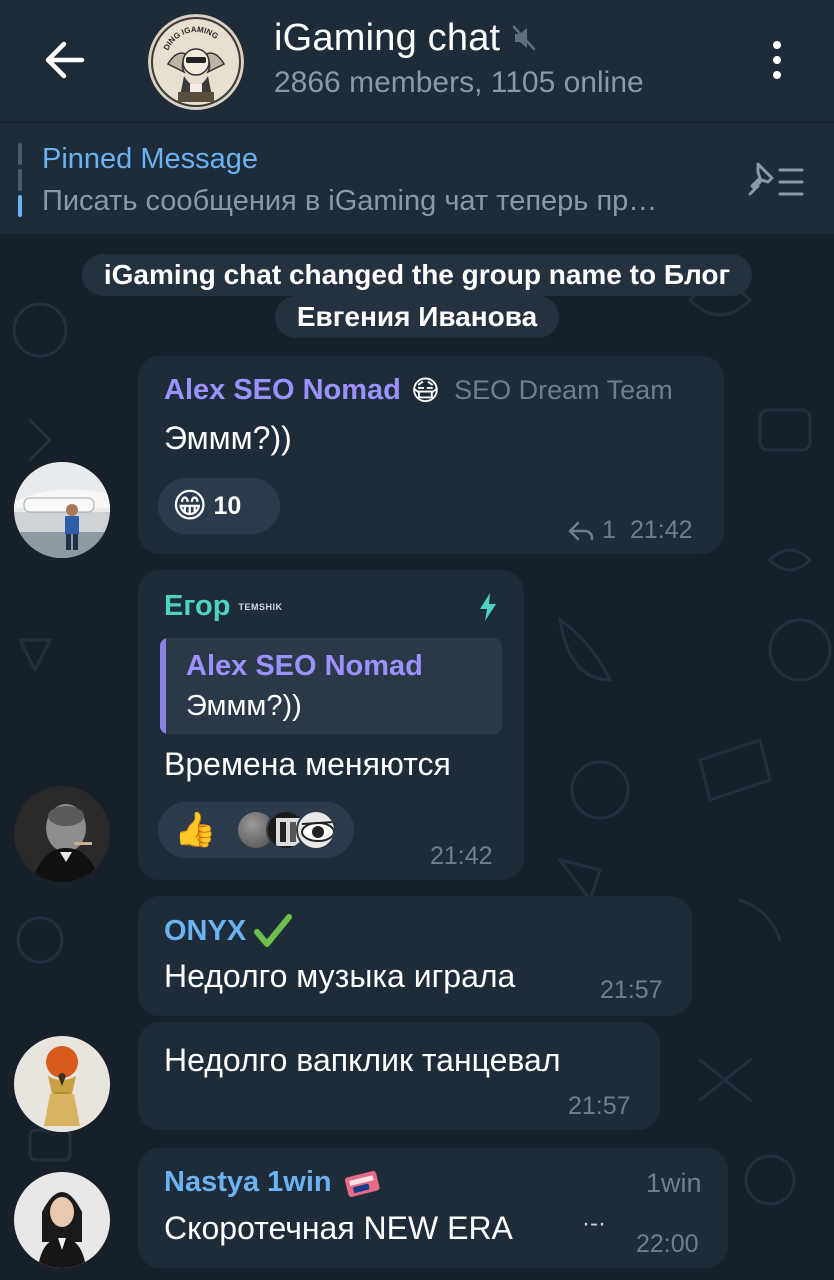 This screenshot has height=1280, width=834. I want to click on sender-tag: TEMSHIK, so click(260, 606).